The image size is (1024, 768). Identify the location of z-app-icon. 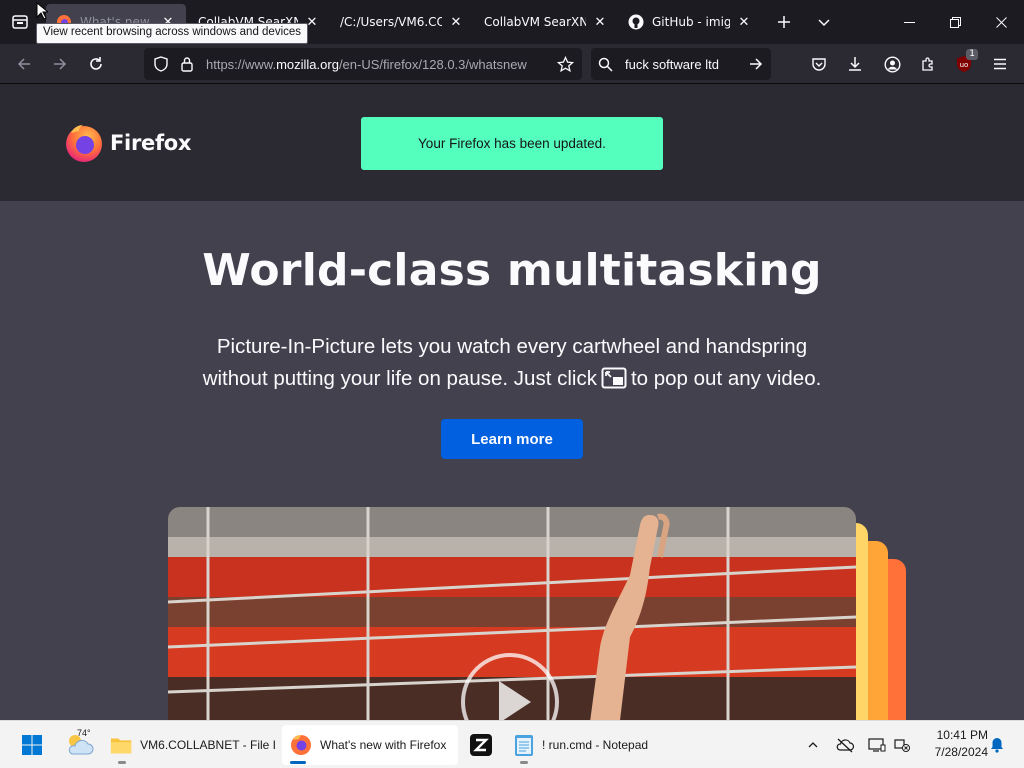
(481, 745).